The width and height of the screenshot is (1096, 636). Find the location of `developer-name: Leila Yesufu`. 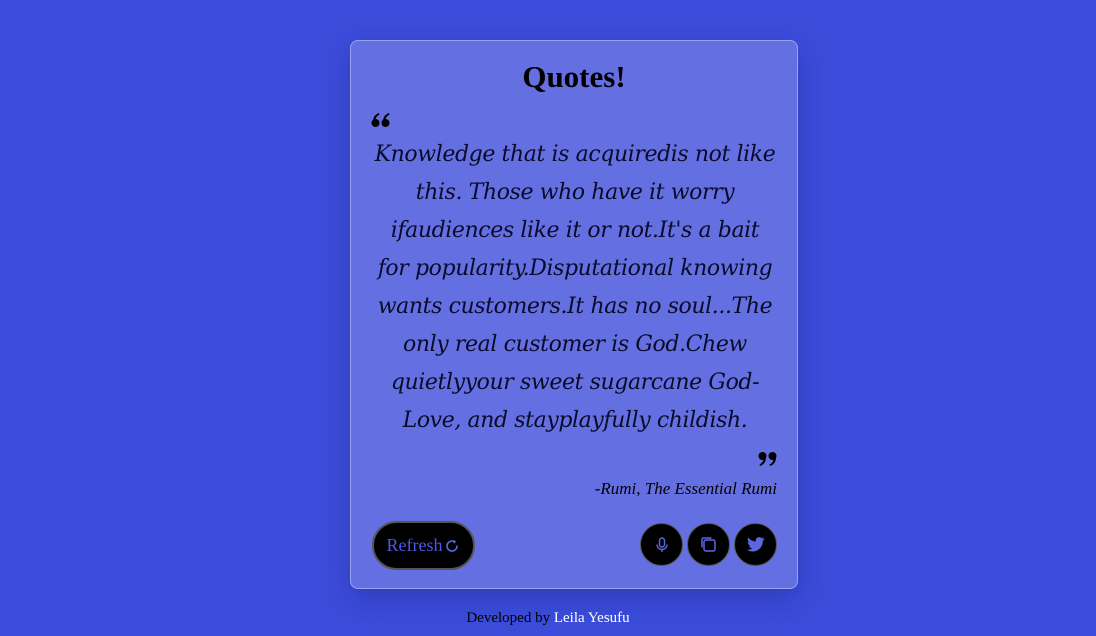

developer-name: Leila Yesufu is located at coordinates (591, 618).